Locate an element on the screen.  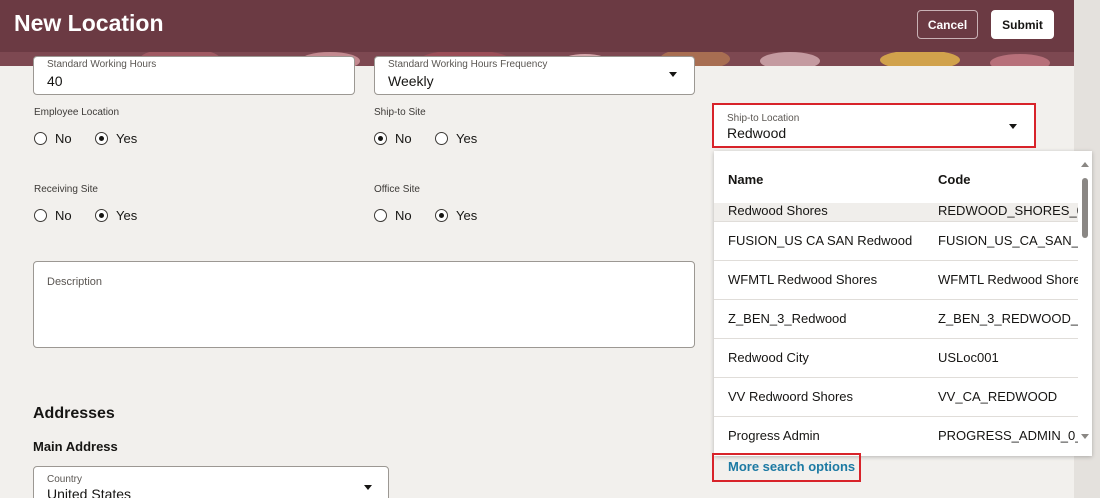
column-header-code: Code is located at coordinates (954, 179).